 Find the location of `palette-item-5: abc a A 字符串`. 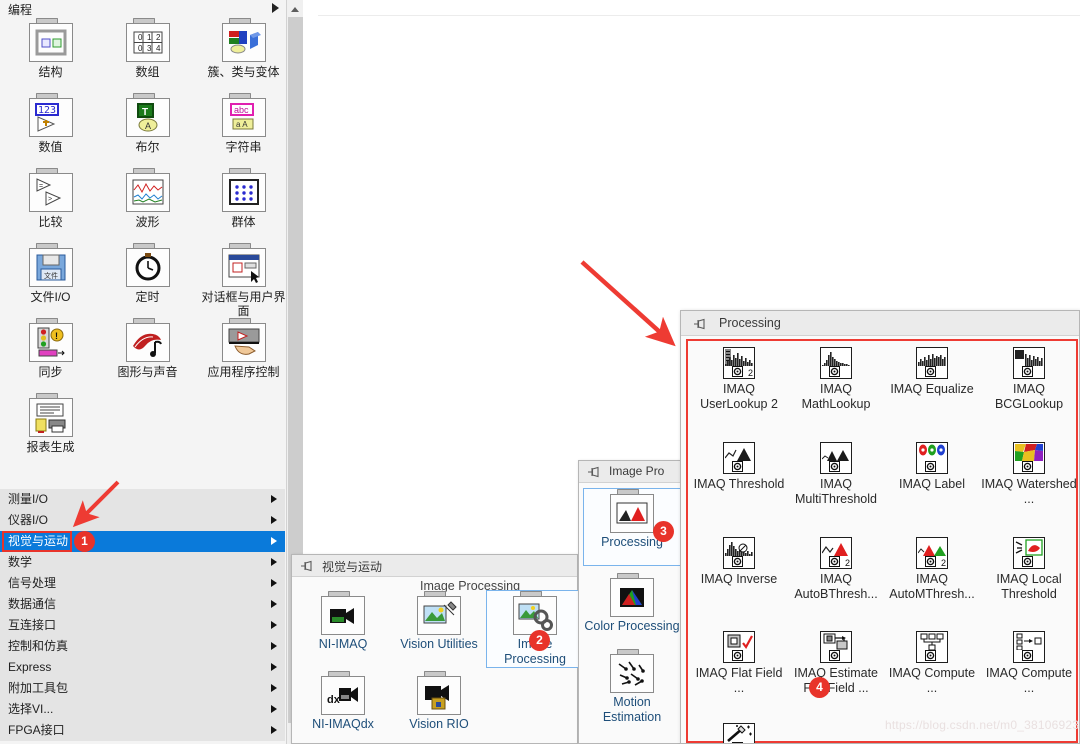

palette-item-5: abc a A 字符串 is located at coordinates (243, 123).